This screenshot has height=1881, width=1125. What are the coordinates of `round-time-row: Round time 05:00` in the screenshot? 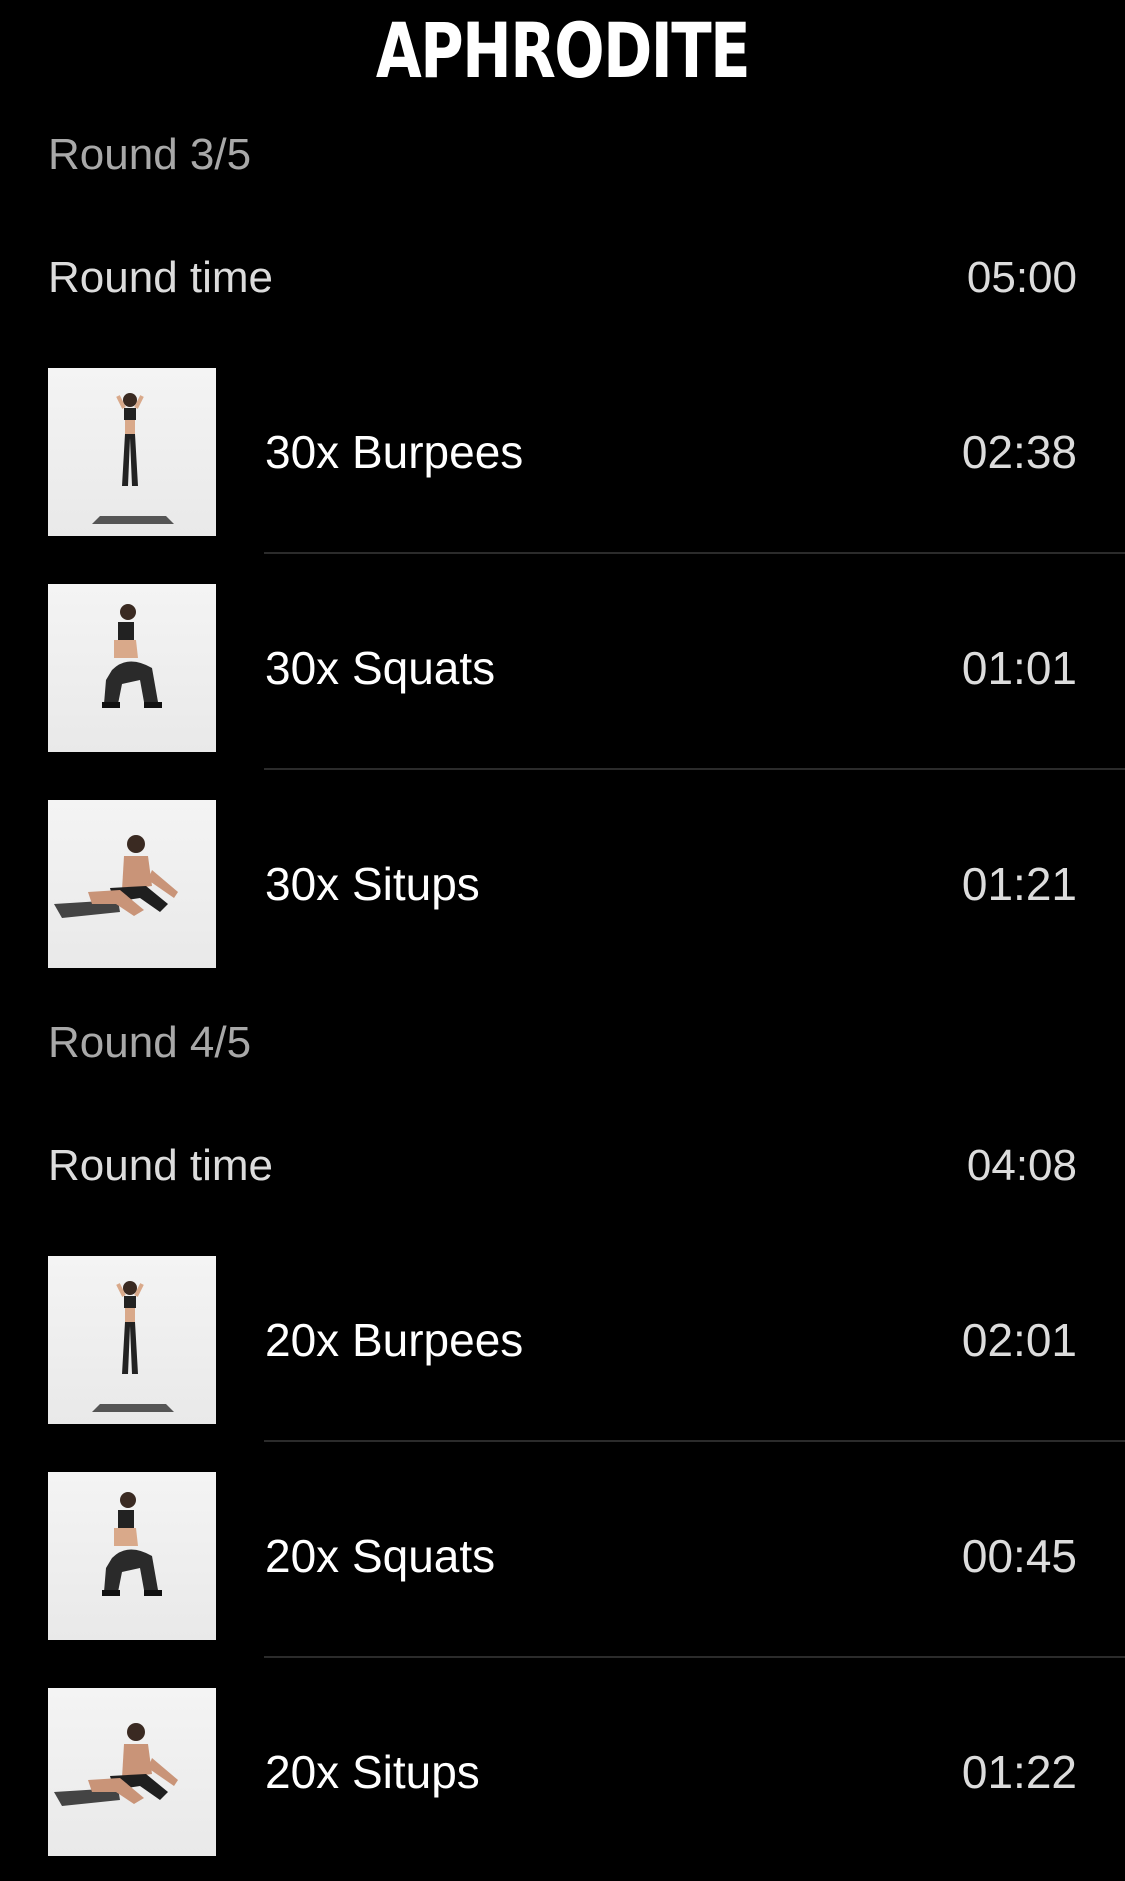 It's located at (562, 278).